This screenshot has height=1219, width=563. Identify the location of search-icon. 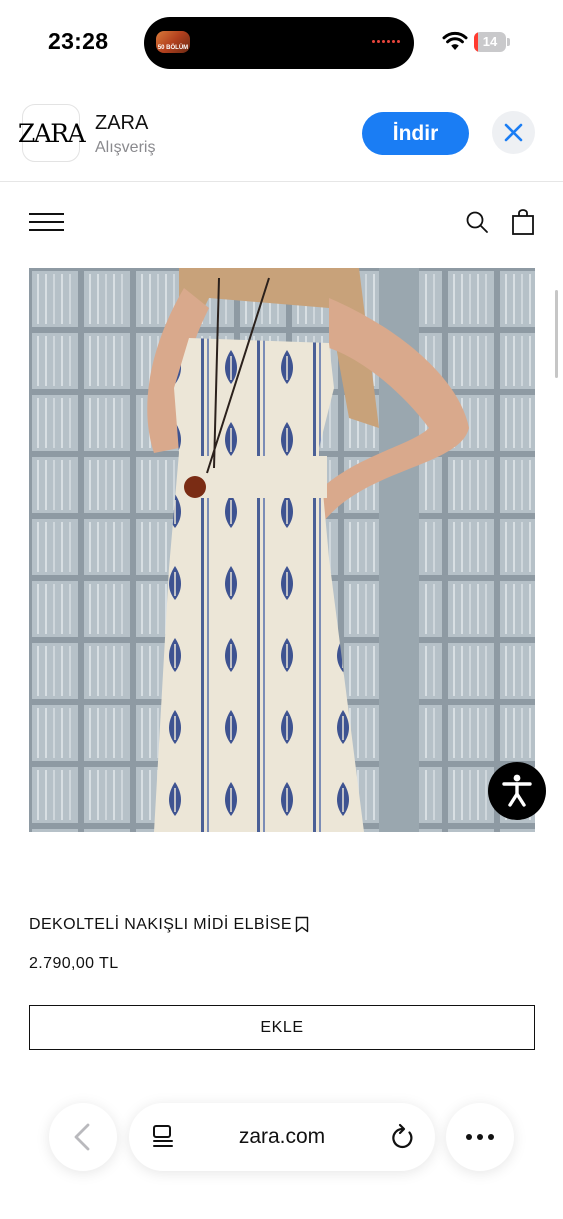
(477, 222).